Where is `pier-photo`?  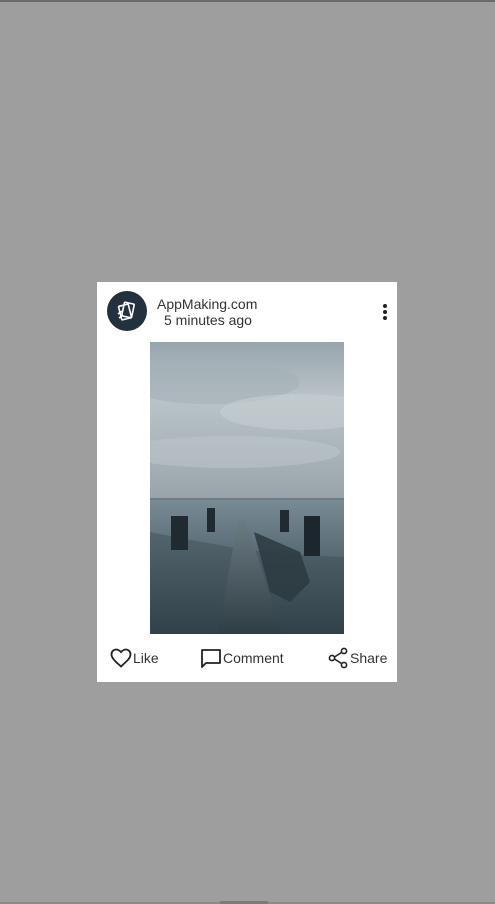 pier-photo is located at coordinates (247, 488).